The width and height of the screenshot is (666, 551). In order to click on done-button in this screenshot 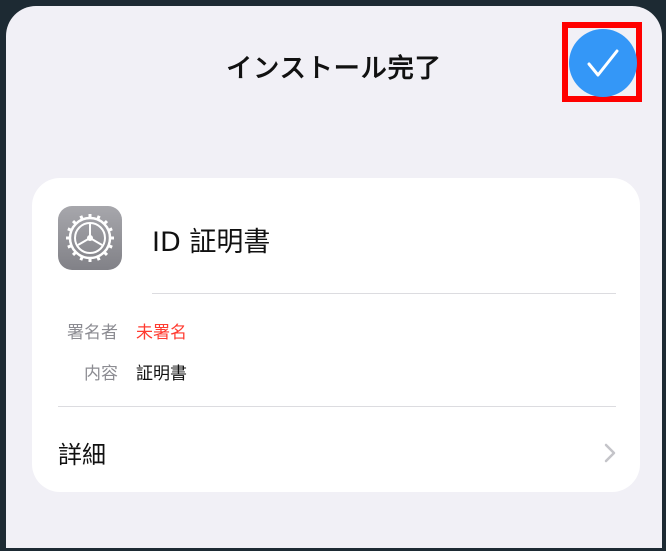, I will do `click(603, 63)`.